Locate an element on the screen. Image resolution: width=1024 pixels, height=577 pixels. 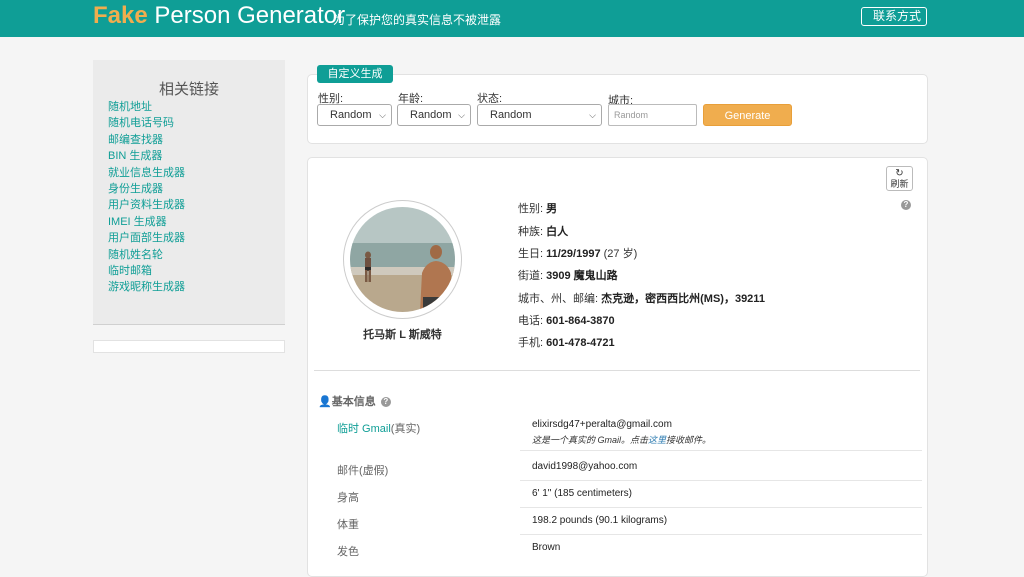
sidebar-link-random-address: 随机地址 is located at coordinates (146, 107).